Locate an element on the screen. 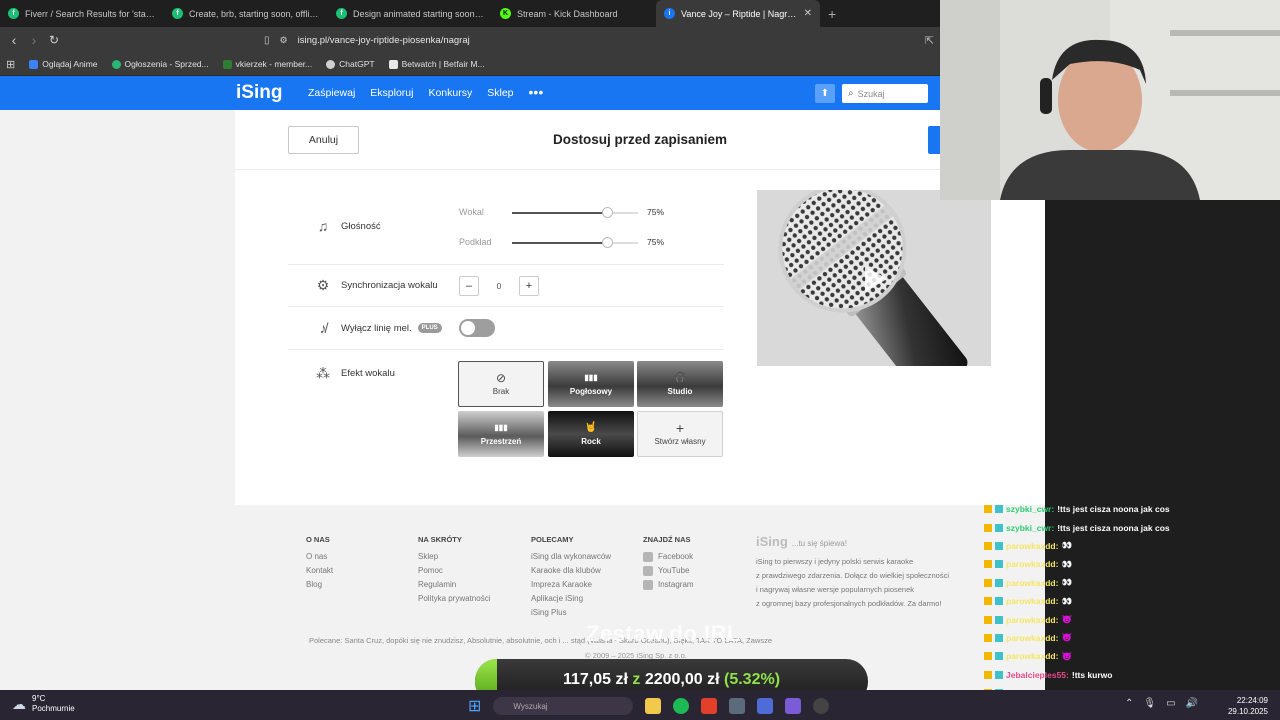  donation-amount: 117,05 zł is located at coordinates (595, 679).